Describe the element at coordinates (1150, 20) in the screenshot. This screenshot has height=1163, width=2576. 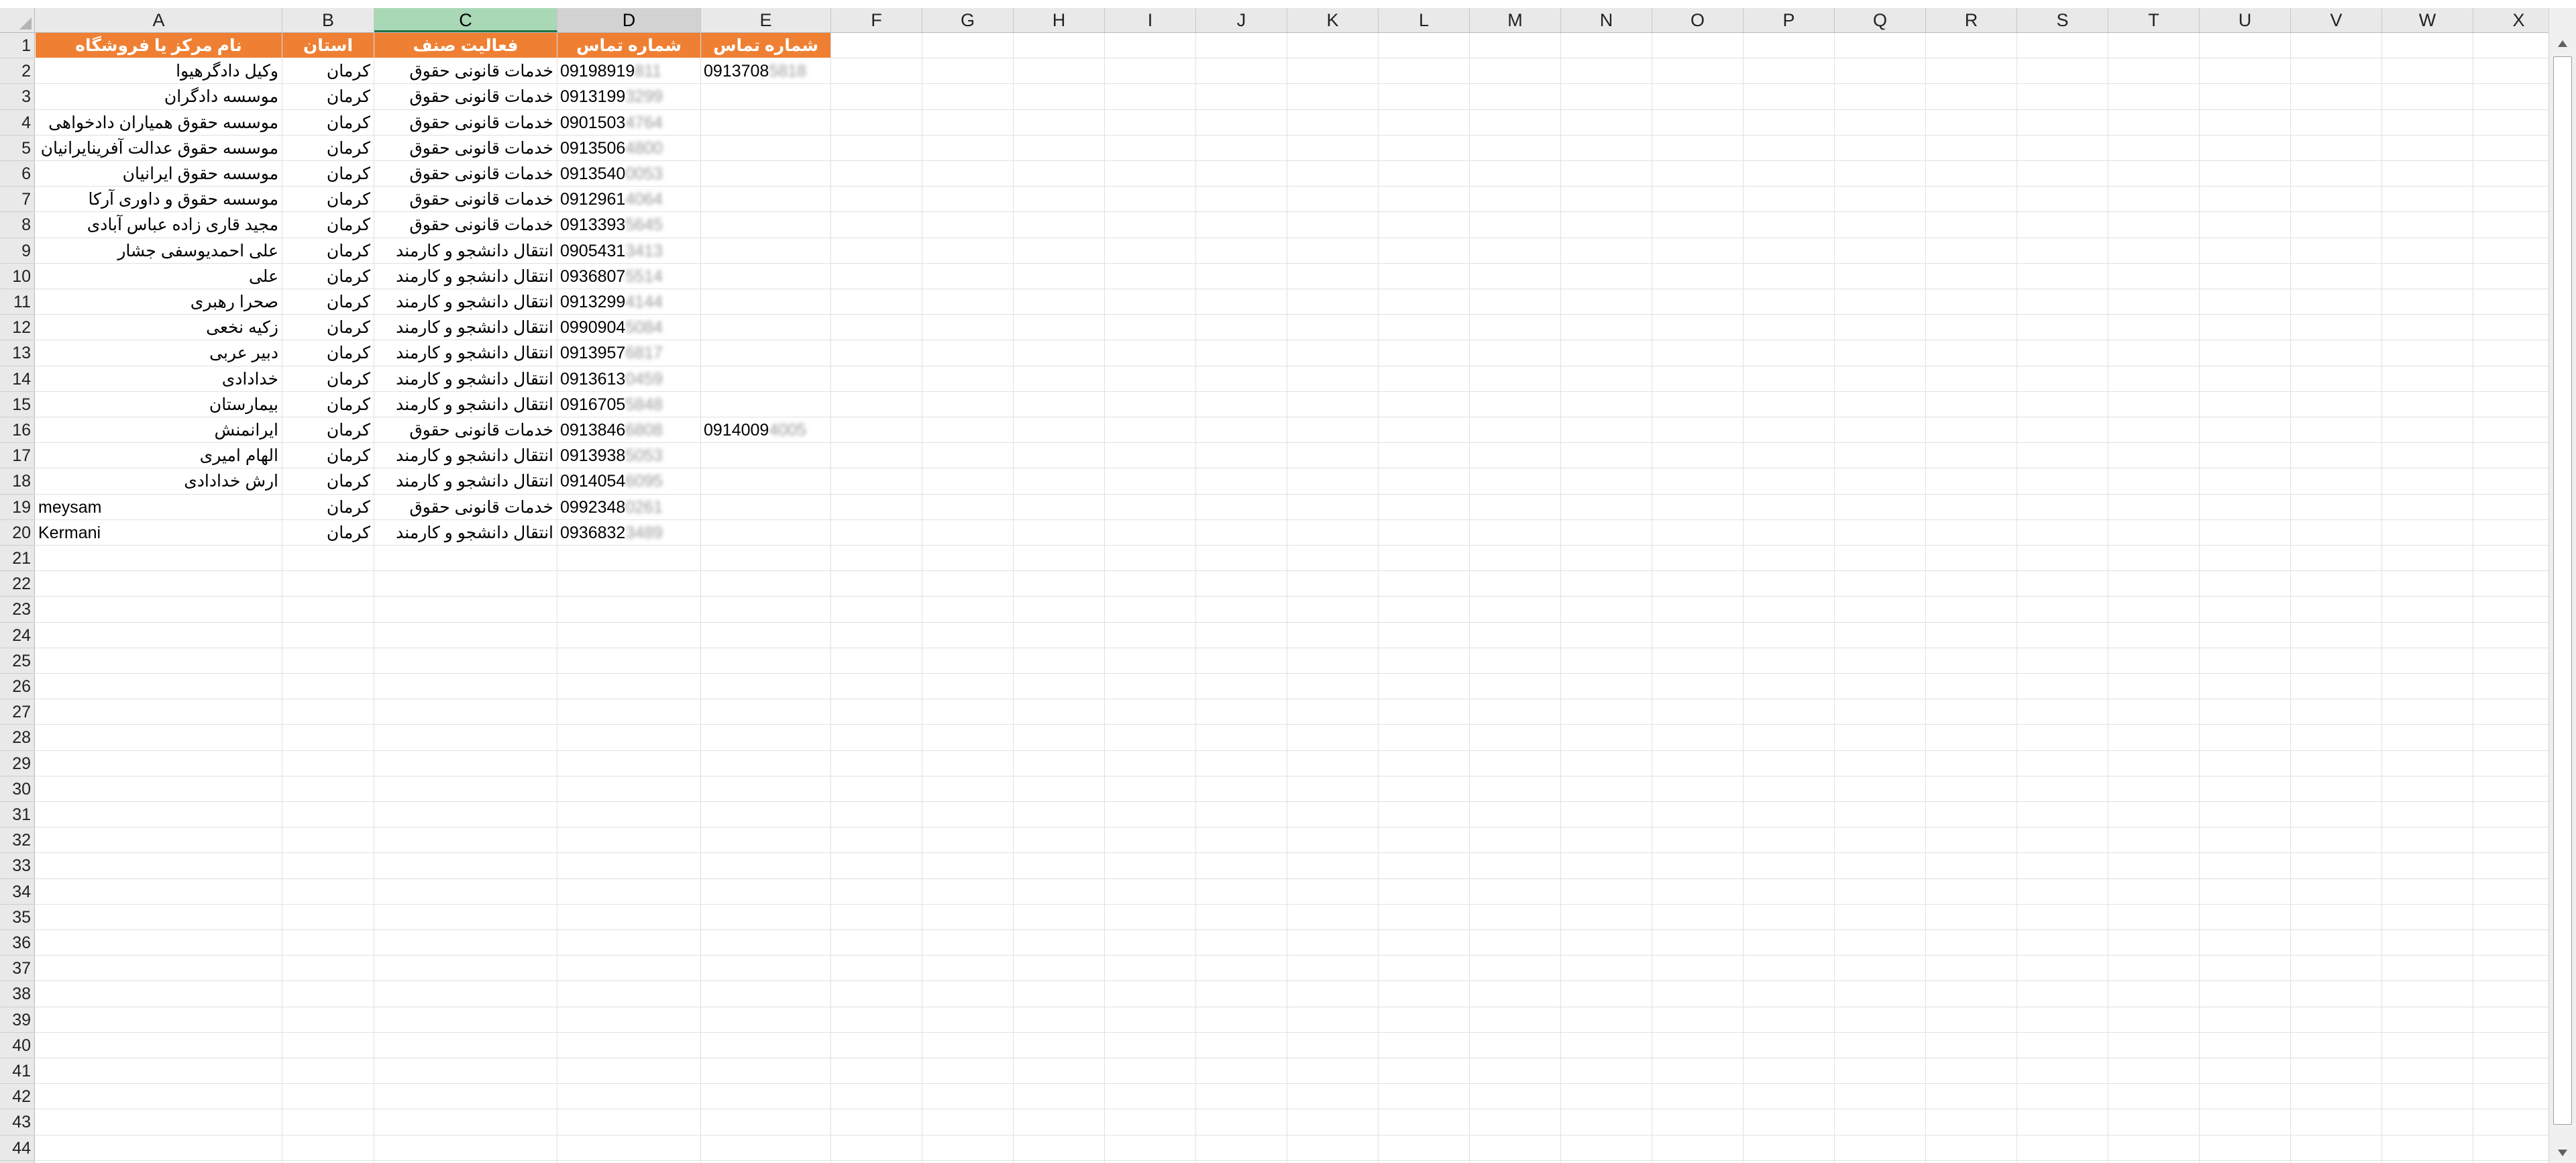
I see `column-header-i: I` at that location.